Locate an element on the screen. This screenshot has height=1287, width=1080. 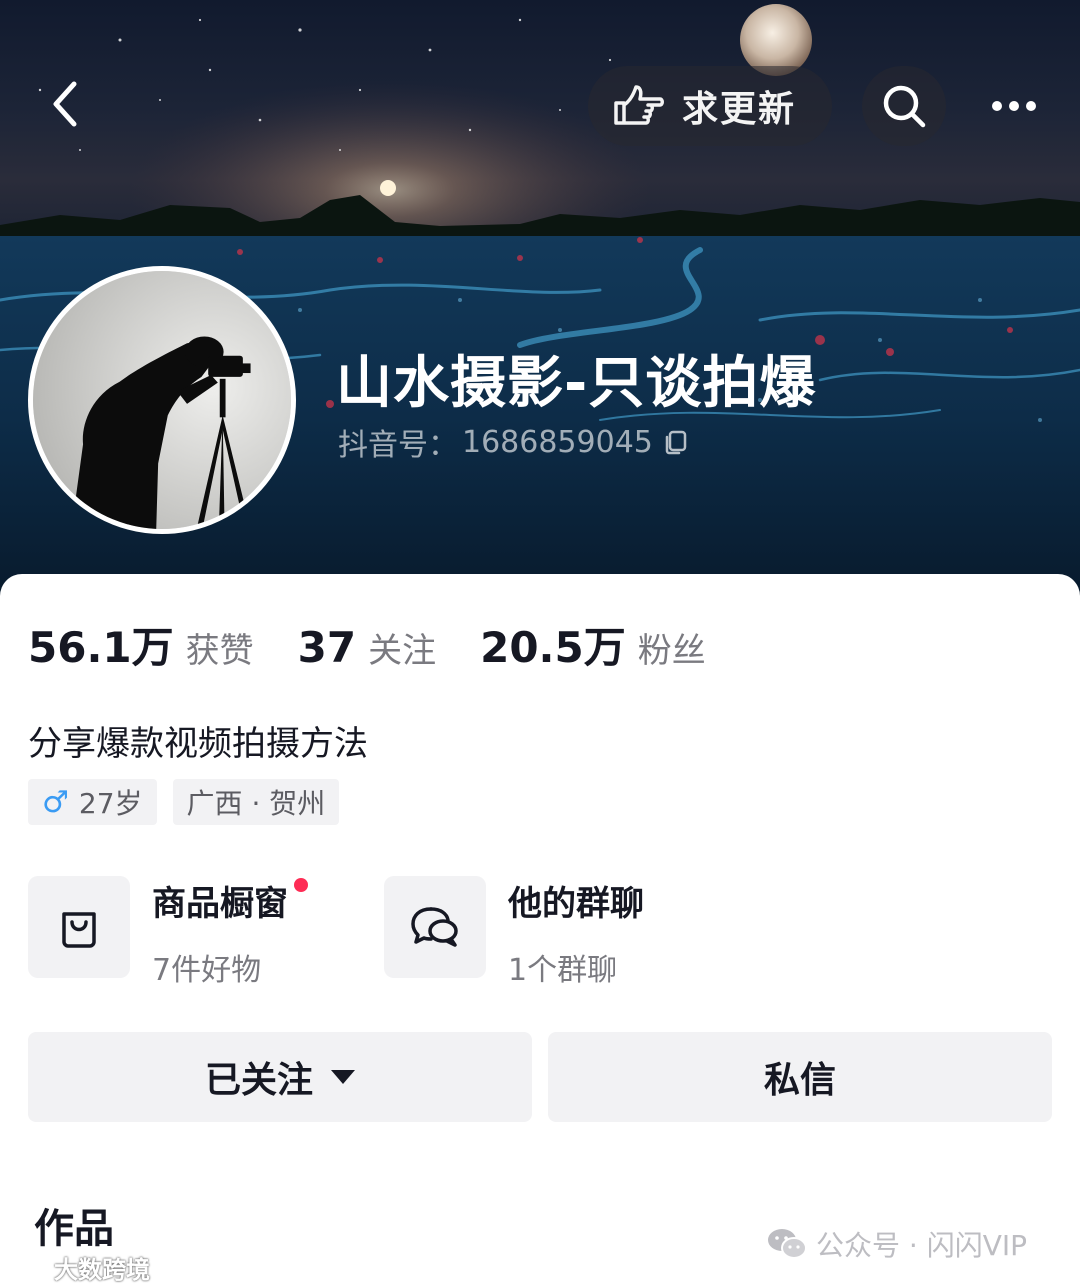
works-tab: 作品 is located at coordinates (74, 1225).